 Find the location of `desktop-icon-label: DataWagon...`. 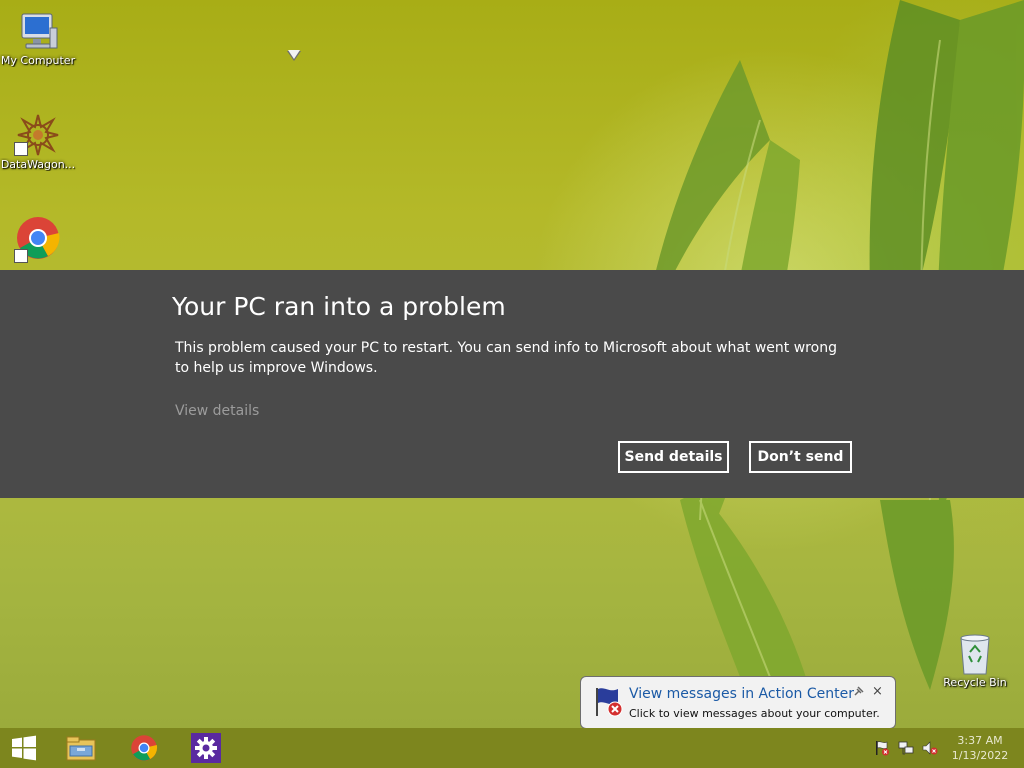

desktop-icon-label: DataWagon... is located at coordinates (38, 164).